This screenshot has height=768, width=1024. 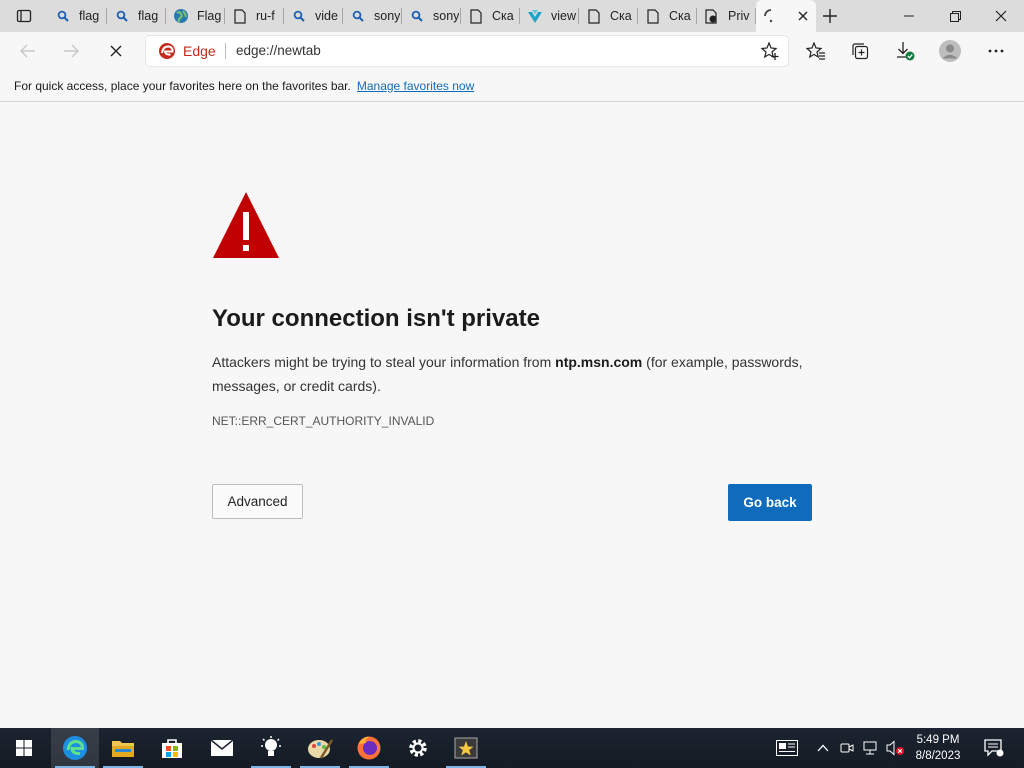 I want to click on taskbar-settings, so click(x=418, y=748).